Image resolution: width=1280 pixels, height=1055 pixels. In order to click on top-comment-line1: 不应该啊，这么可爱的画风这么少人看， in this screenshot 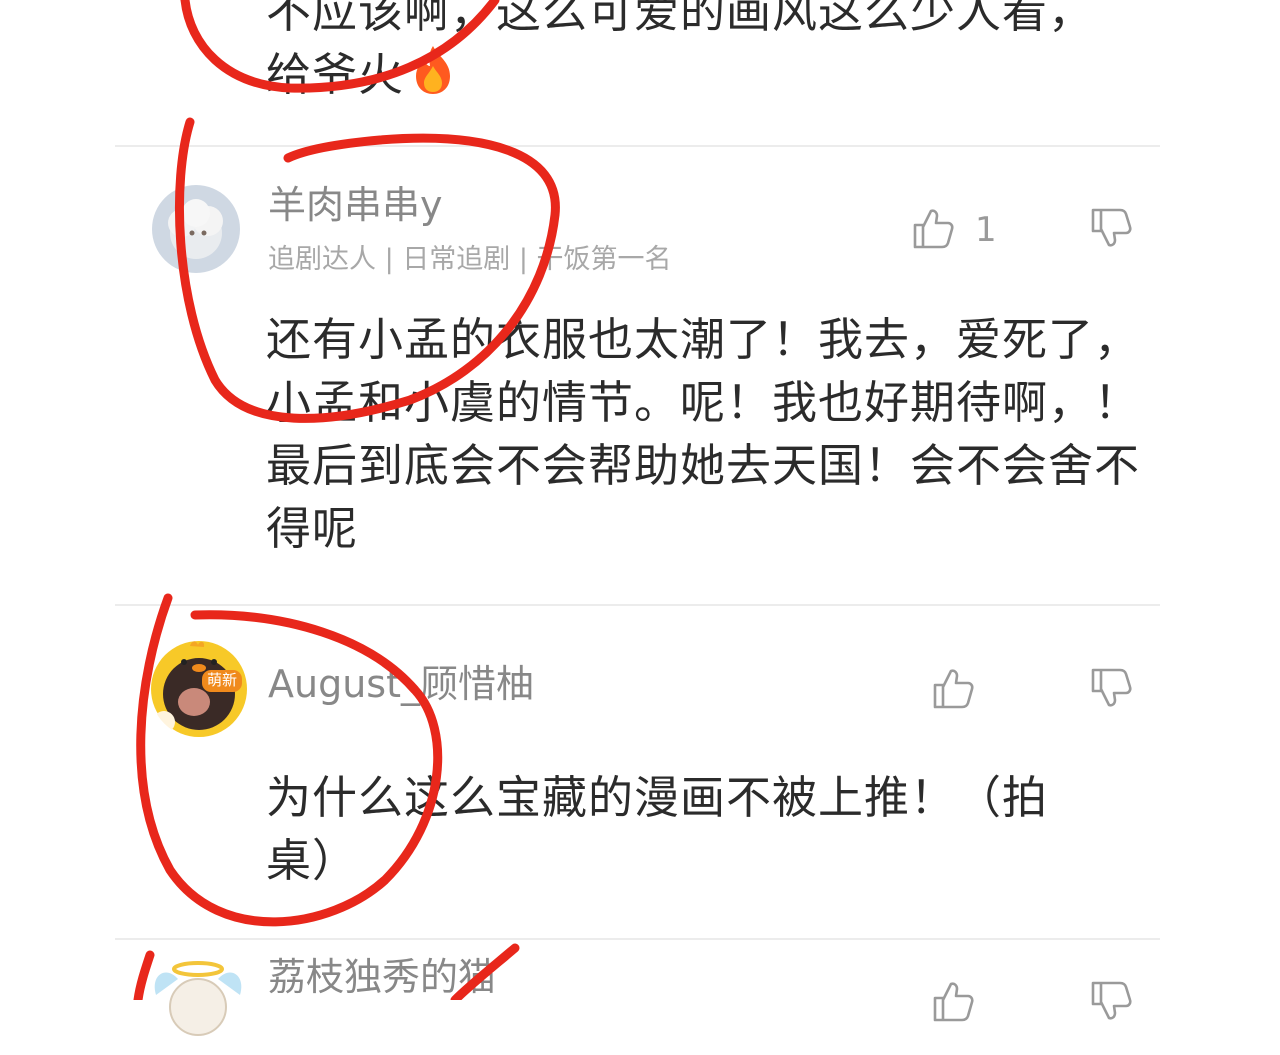, I will do `click(680, 19)`.